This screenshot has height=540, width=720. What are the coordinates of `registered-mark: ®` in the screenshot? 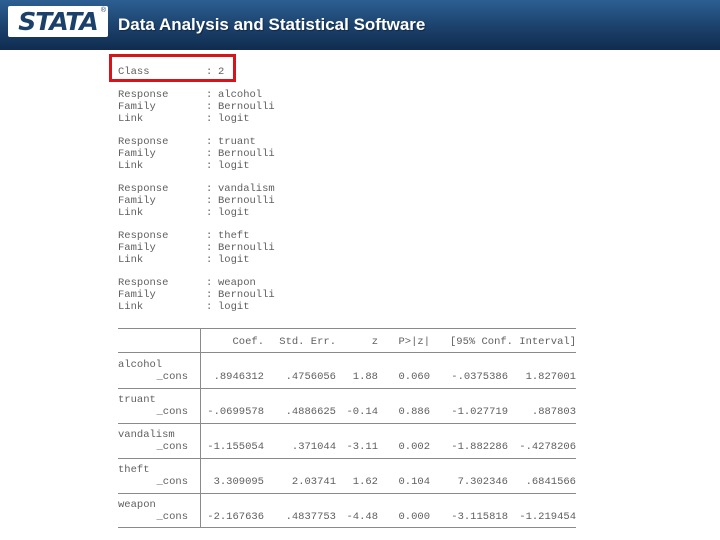 It's located at (103, 10).